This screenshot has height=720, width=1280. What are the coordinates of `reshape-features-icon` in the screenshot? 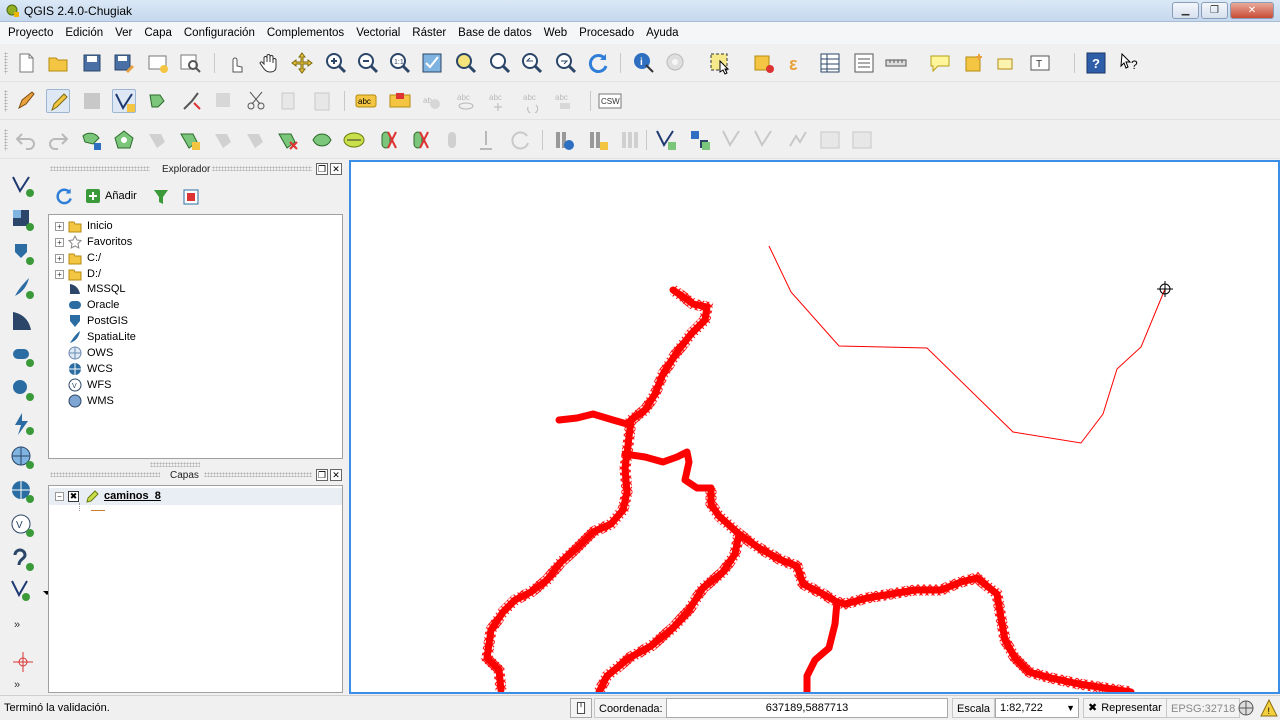 It's located at (288, 140).